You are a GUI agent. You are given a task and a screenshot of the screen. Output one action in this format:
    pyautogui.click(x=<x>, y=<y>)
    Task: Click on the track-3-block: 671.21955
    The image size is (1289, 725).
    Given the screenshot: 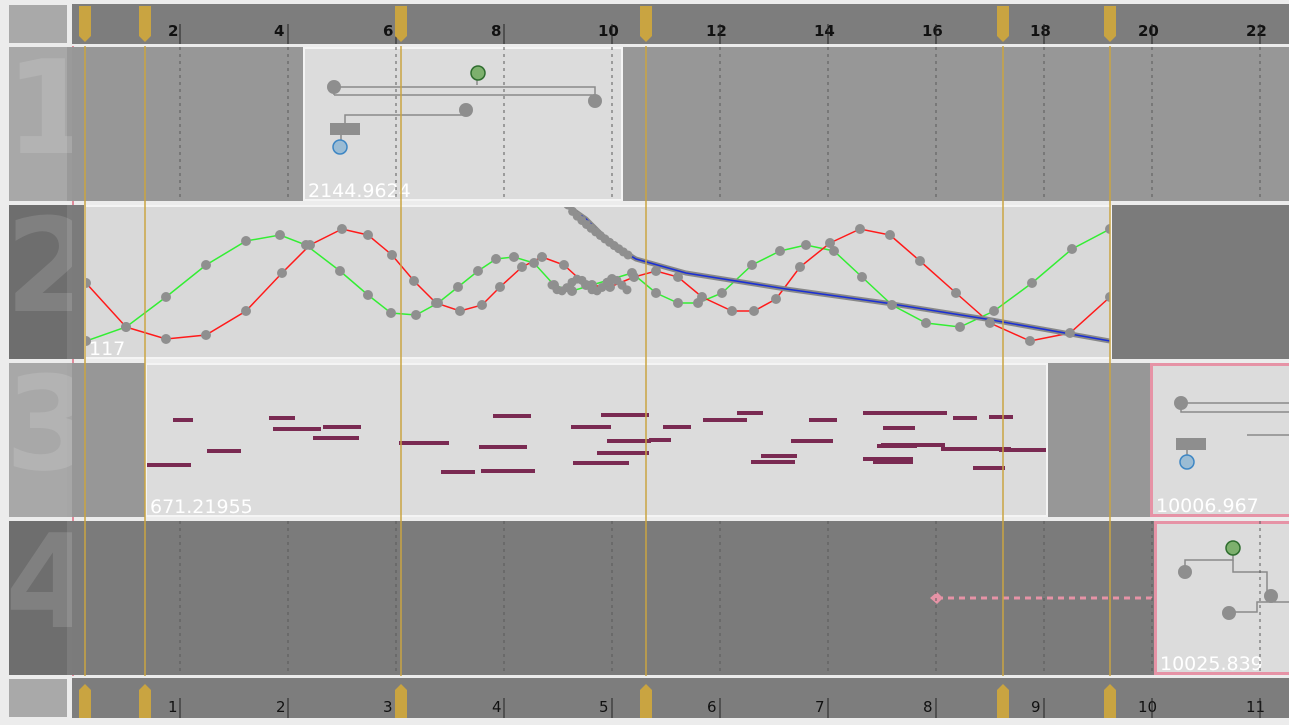 What is the action you would take?
    pyautogui.click(x=596, y=440)
    